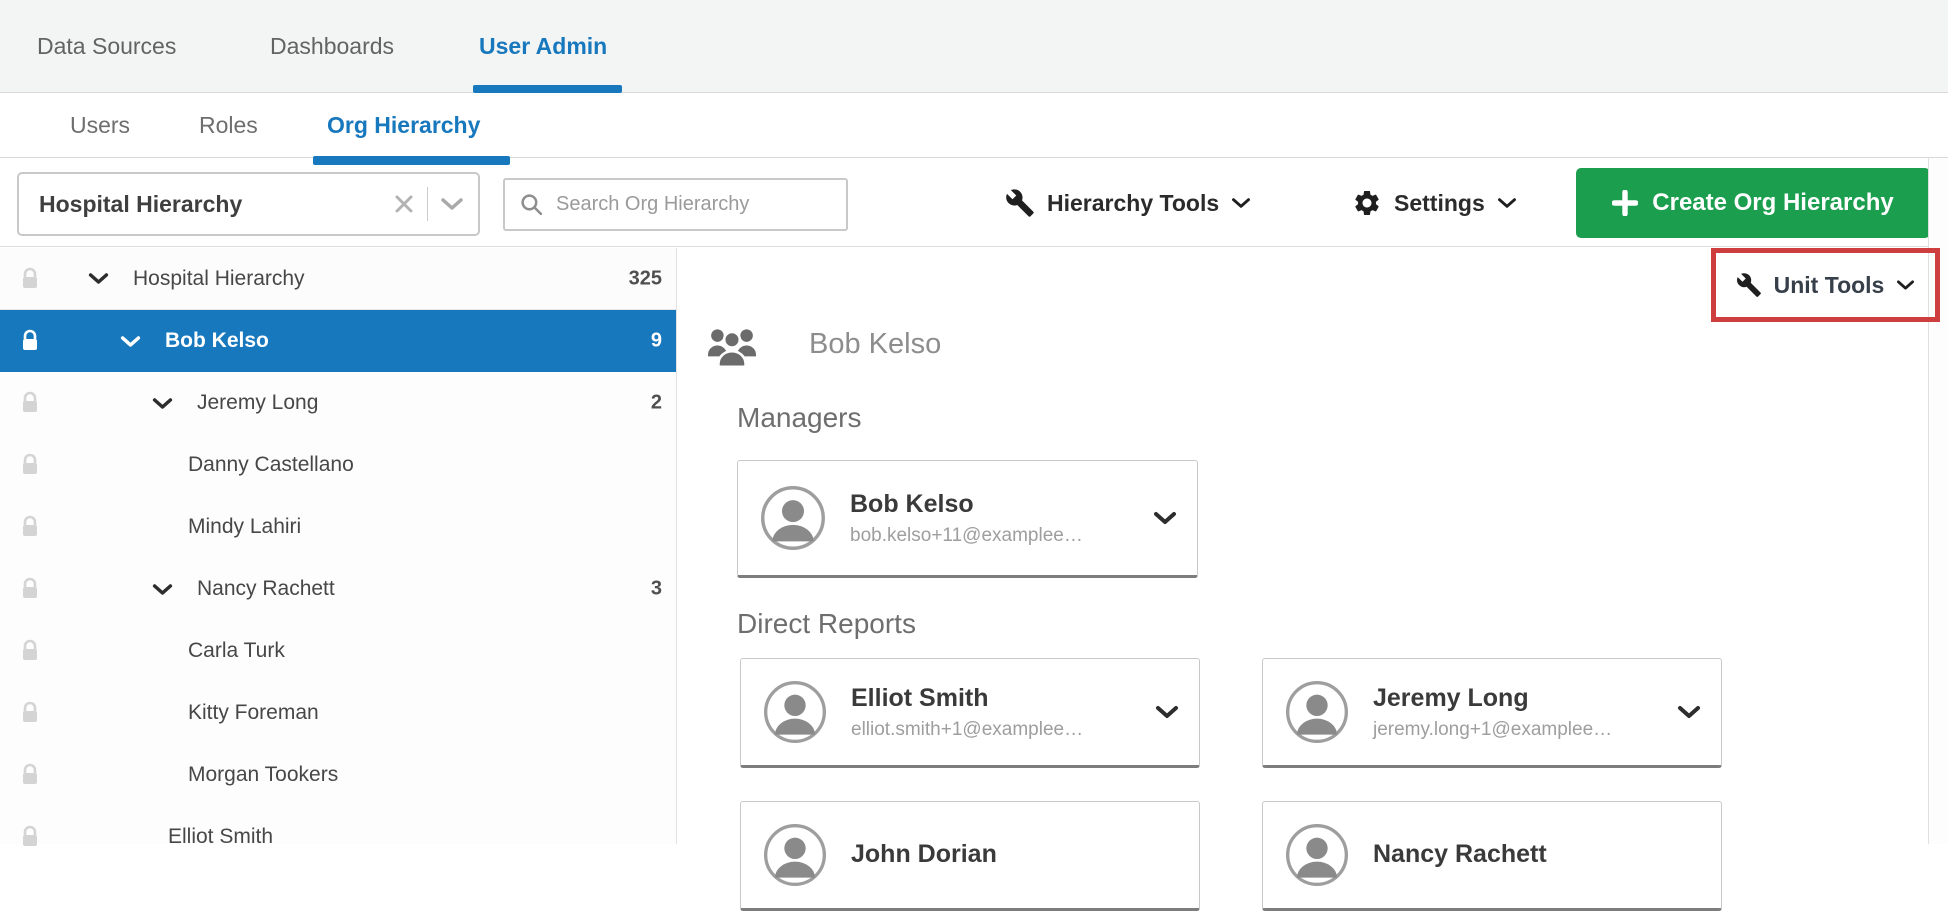 The image size is (1948, 911). What do you see at coordinates (266, 588) in the screenshot?
I see `tree-item-label: Nancy Rachett` at bounding box center [266, 588].